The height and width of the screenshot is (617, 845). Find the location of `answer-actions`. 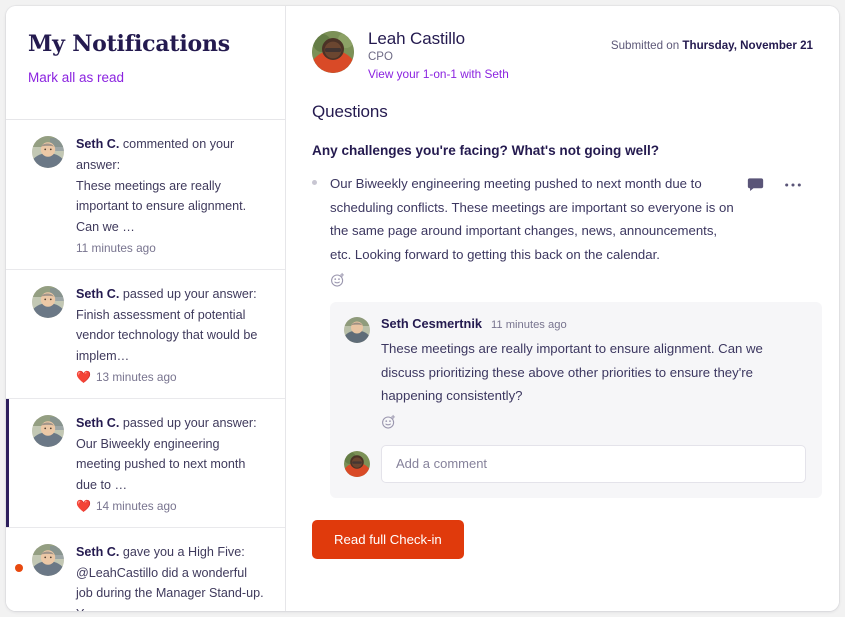

answer-actions is located at coordinates (776, 182).